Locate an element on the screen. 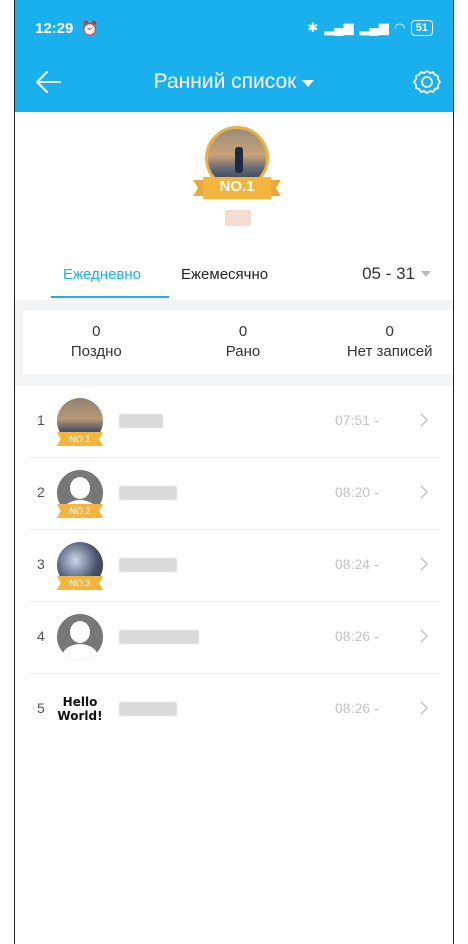  stat-label: Поздно is located at coordinates (96, 351).